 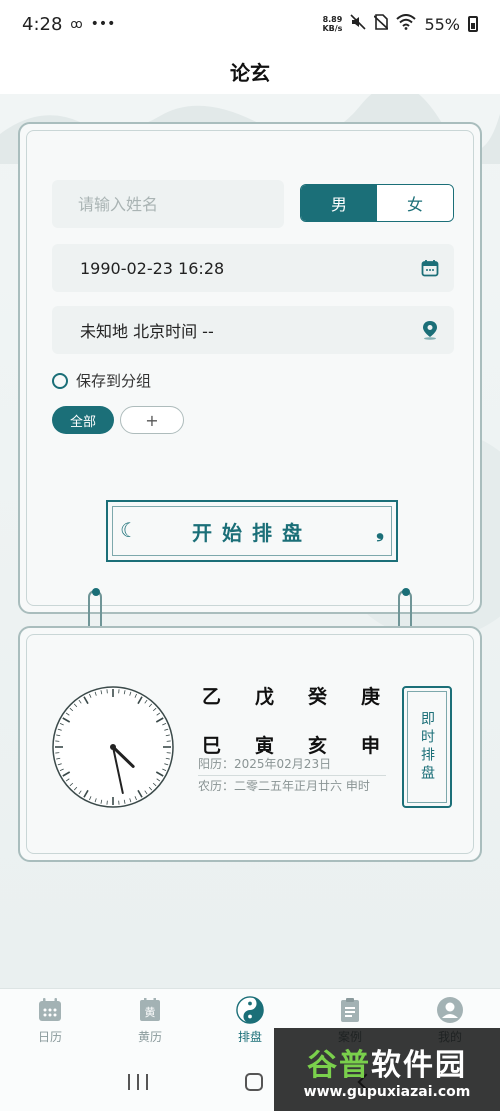 What do you see at coordinates (370, 746) in the screenshot?
I see `branch-hour: 申` at bounding box center [370, 746].